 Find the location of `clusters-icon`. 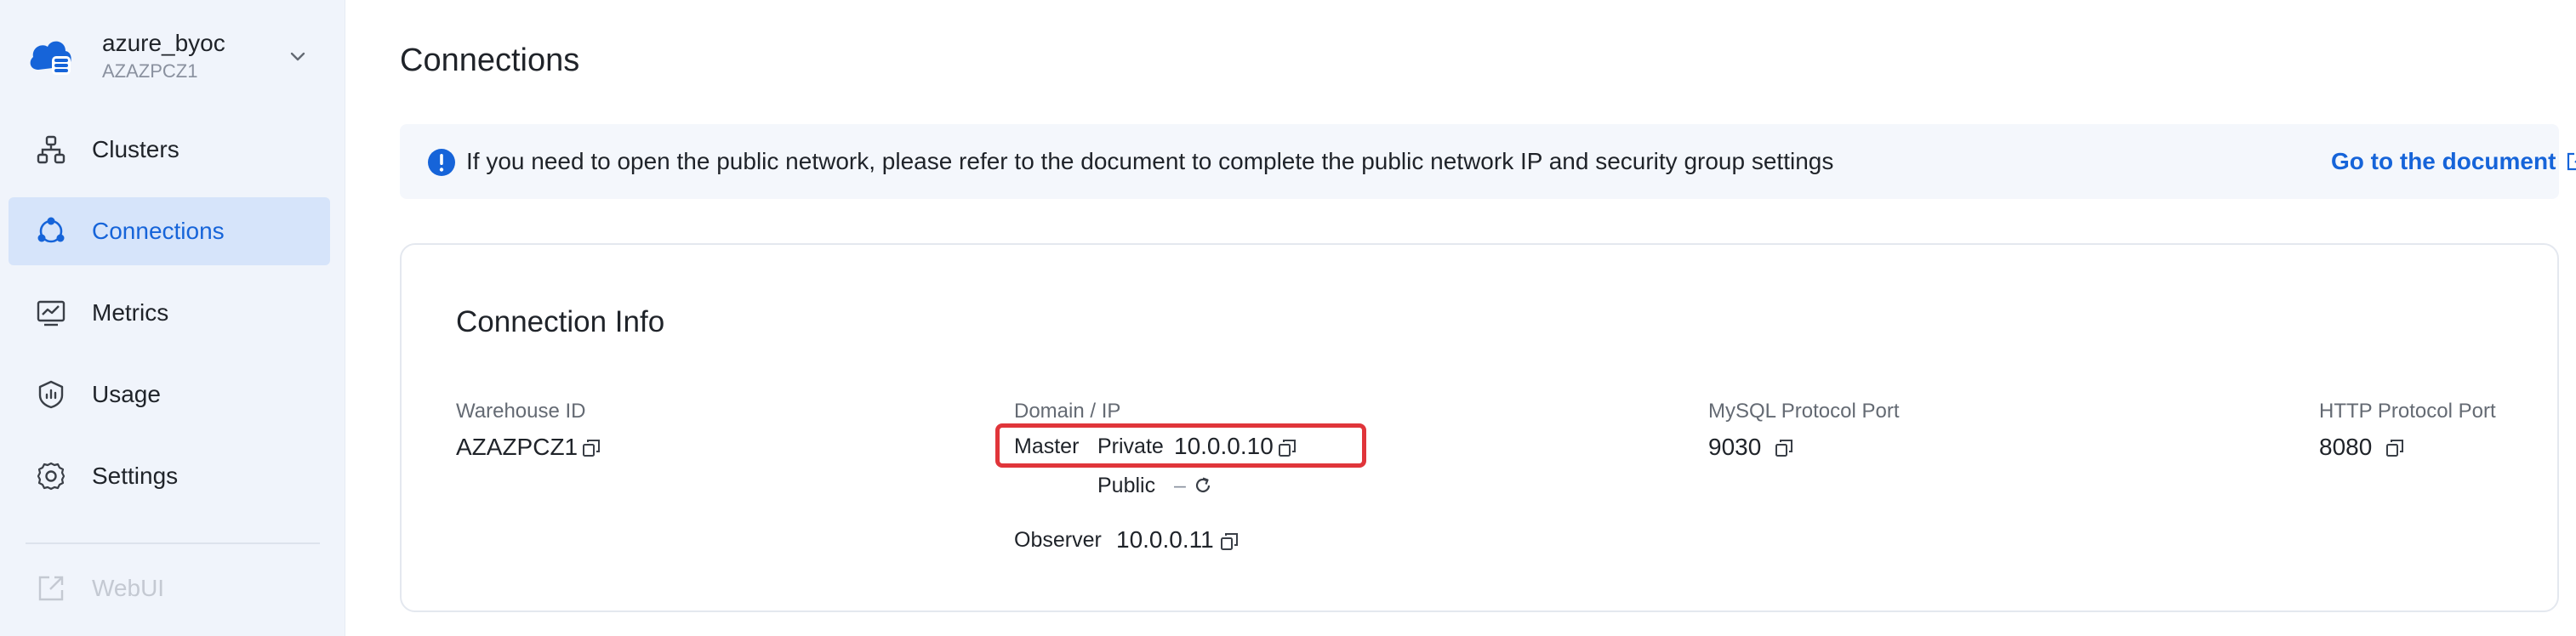

clusters-icon is located at coordinates (51, 149).